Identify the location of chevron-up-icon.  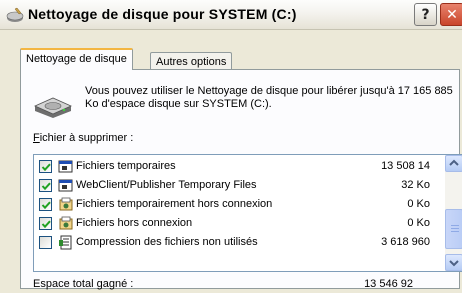
(454, 162).